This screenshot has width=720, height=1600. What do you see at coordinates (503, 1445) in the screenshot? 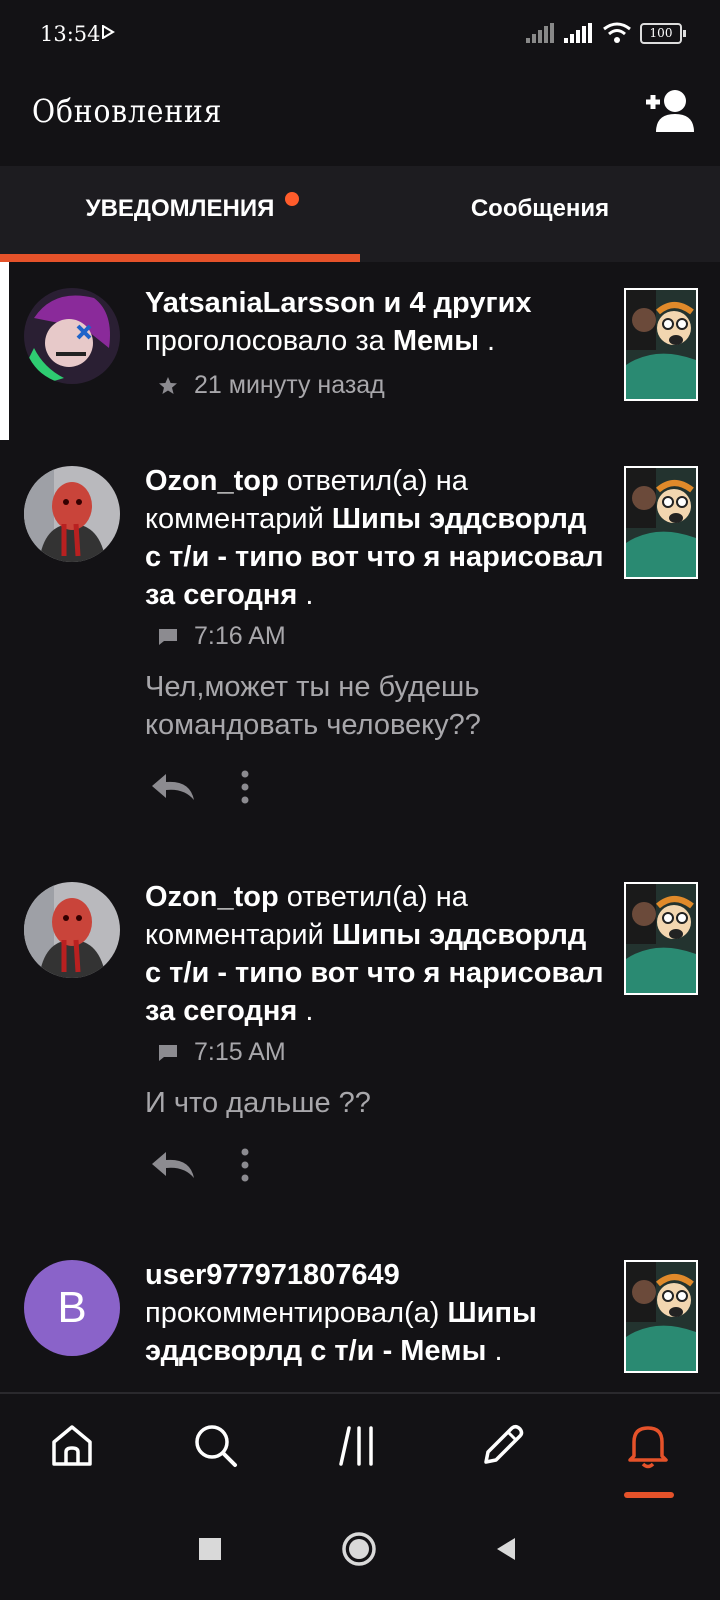
I see `pencil-icon` at bounding box center [503, 1445].